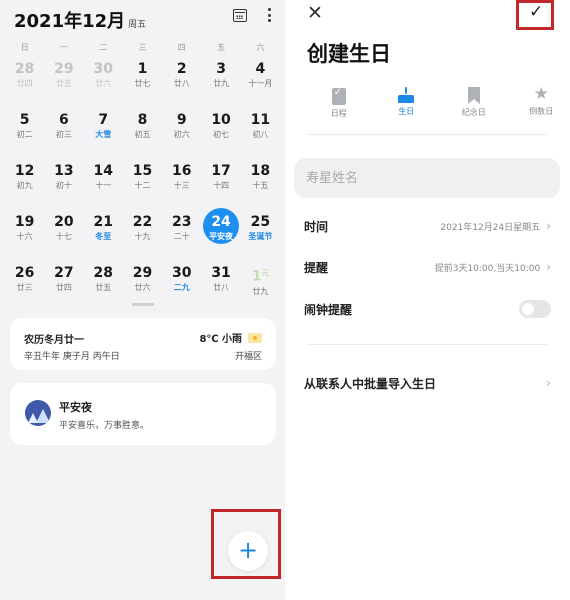 The width and height of the screenshot is (570, 600). I want to click on day-number-text: 30, so click(103, 69).